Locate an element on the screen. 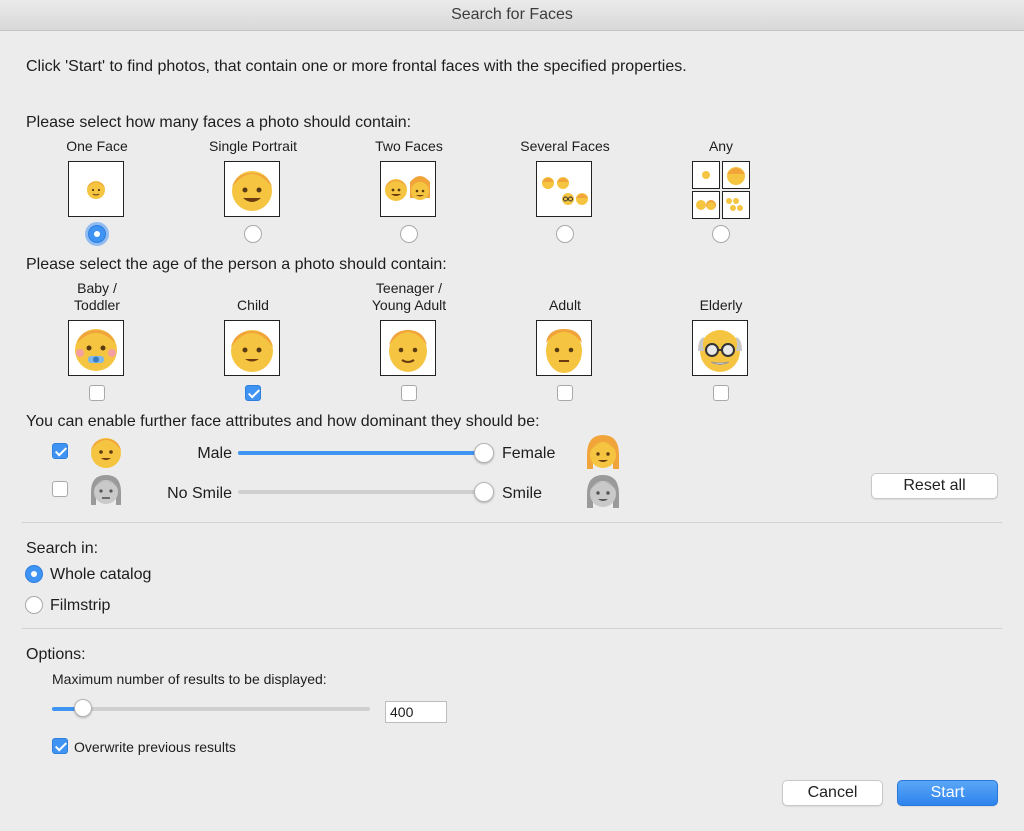 The width and height of the screenshot is (1024, 831). search-in-radio-catalog is located at coordinates (34, 574).